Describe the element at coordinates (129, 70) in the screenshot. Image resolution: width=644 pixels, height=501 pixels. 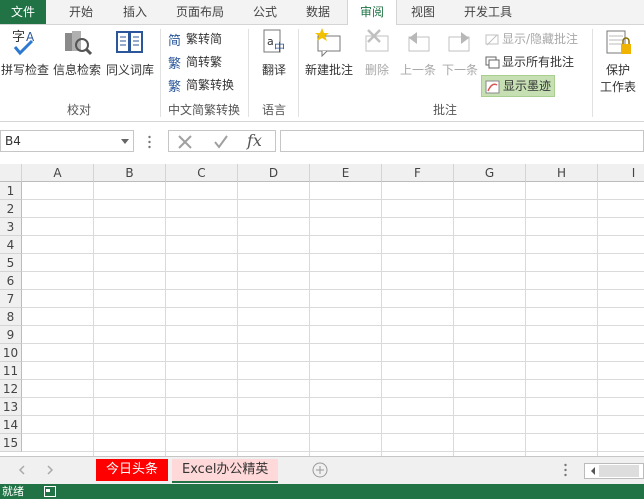
I see `thesaurus-label: 同义词库` at that location.